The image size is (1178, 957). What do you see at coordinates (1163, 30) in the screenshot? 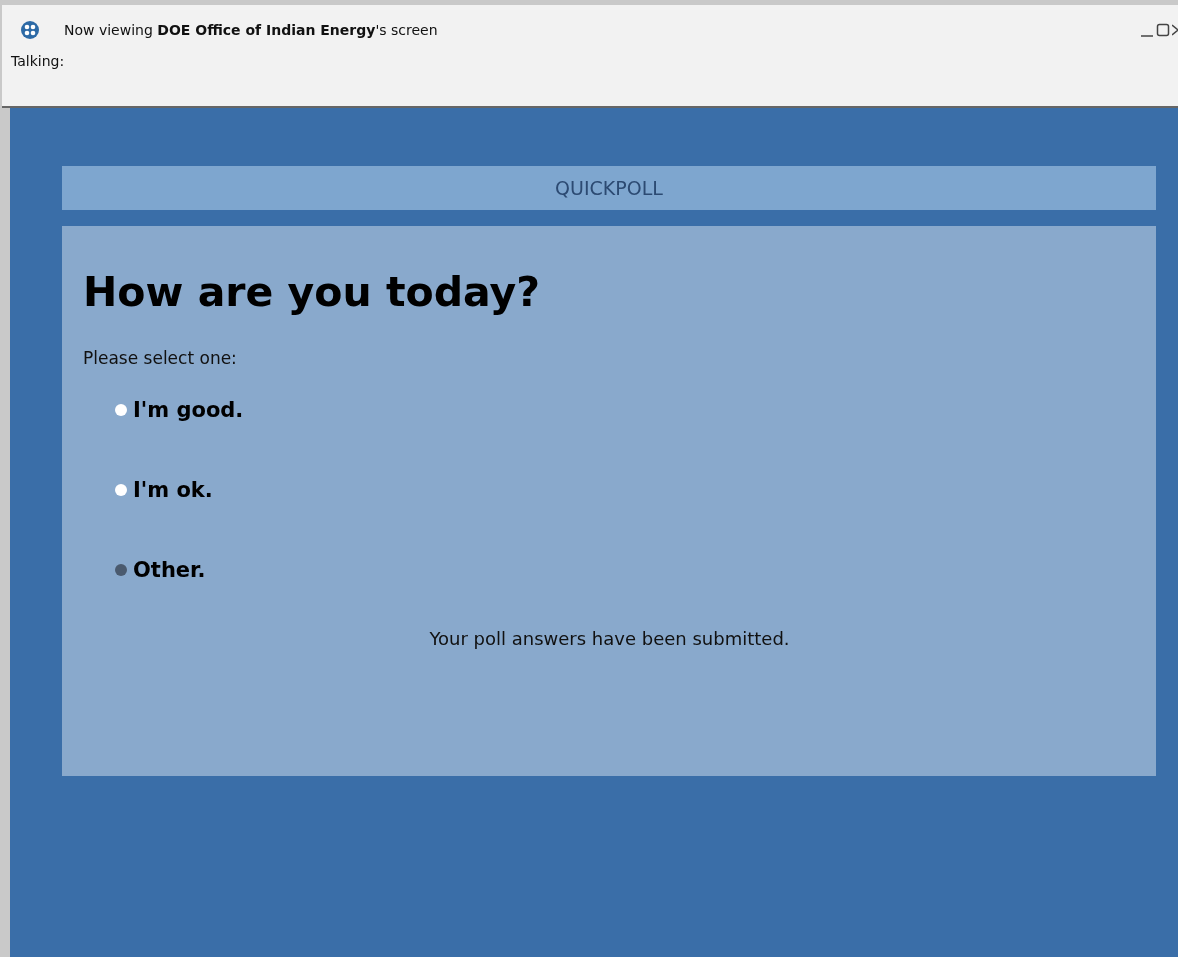
I see `maximize-icon` at bounding box center [1163, 30].